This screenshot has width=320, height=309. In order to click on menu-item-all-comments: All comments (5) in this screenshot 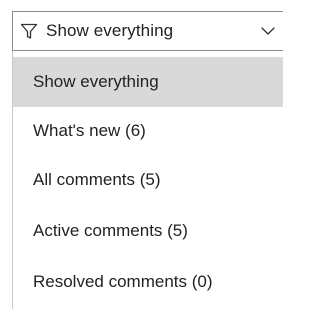, I will do `click(148, 180)`.